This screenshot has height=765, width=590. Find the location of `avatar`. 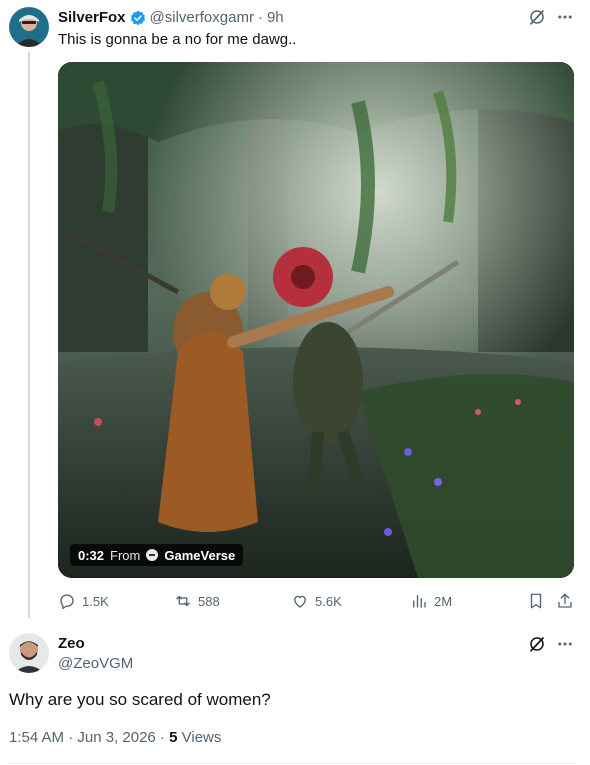

avatar is located at coordinates (29, 27).